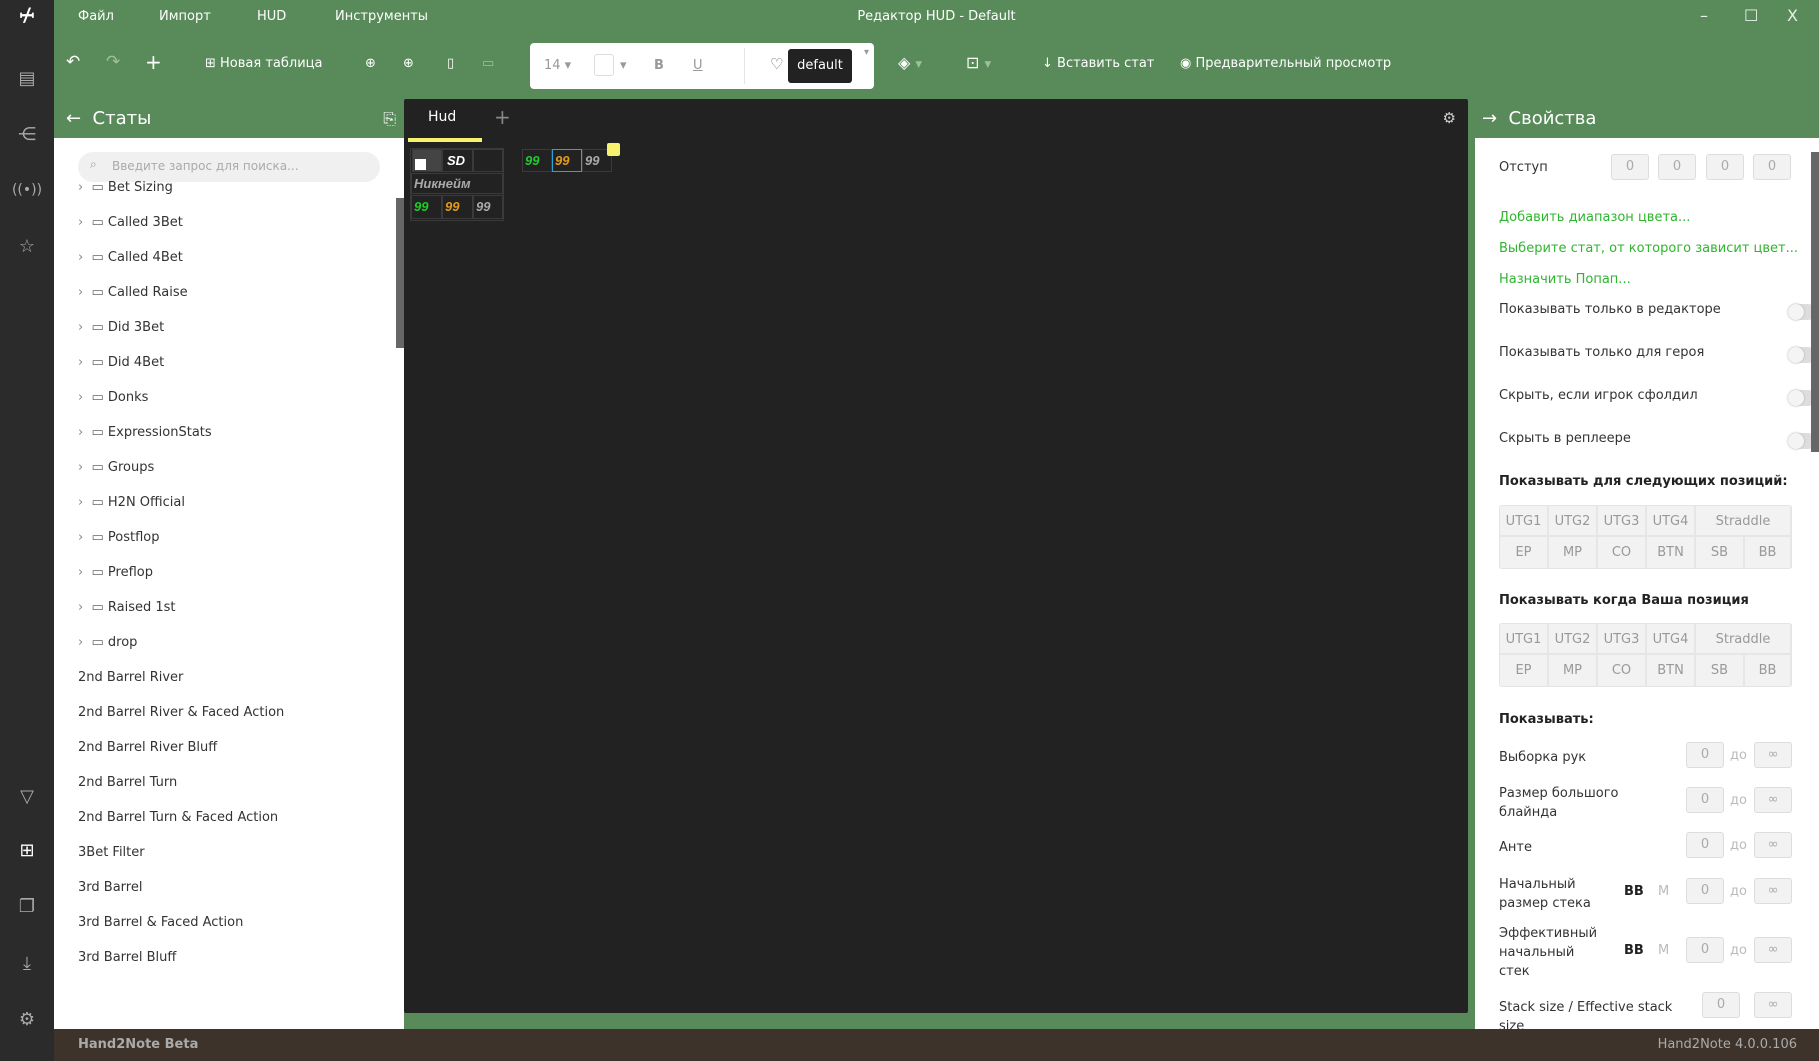 This screenshot has height=1061, width=1819. I want to click on insert-stat-button: ↓ Вставить стат, so click(1098, 63).